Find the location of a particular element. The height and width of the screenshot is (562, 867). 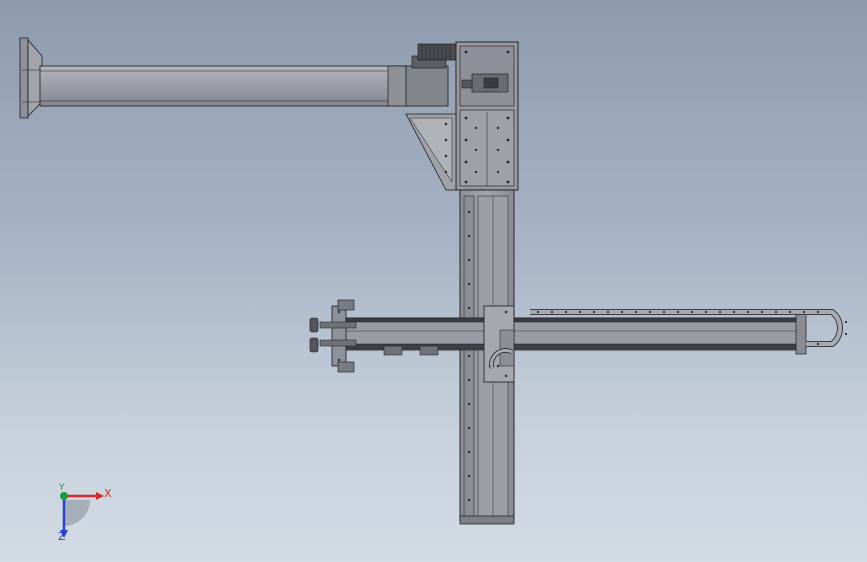

upper-motor is located at coordinates (431, 75).